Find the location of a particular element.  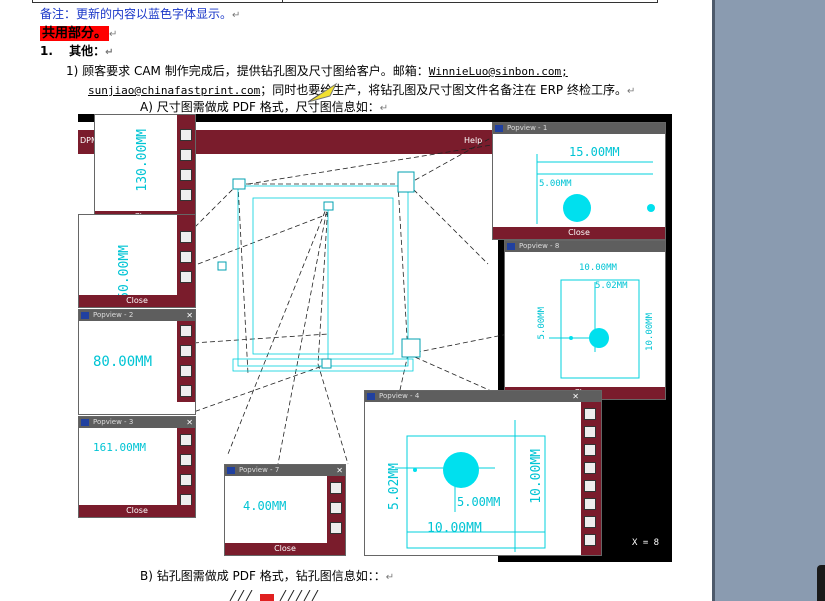

popview-number: 7 is located at coordinates (277, 470).